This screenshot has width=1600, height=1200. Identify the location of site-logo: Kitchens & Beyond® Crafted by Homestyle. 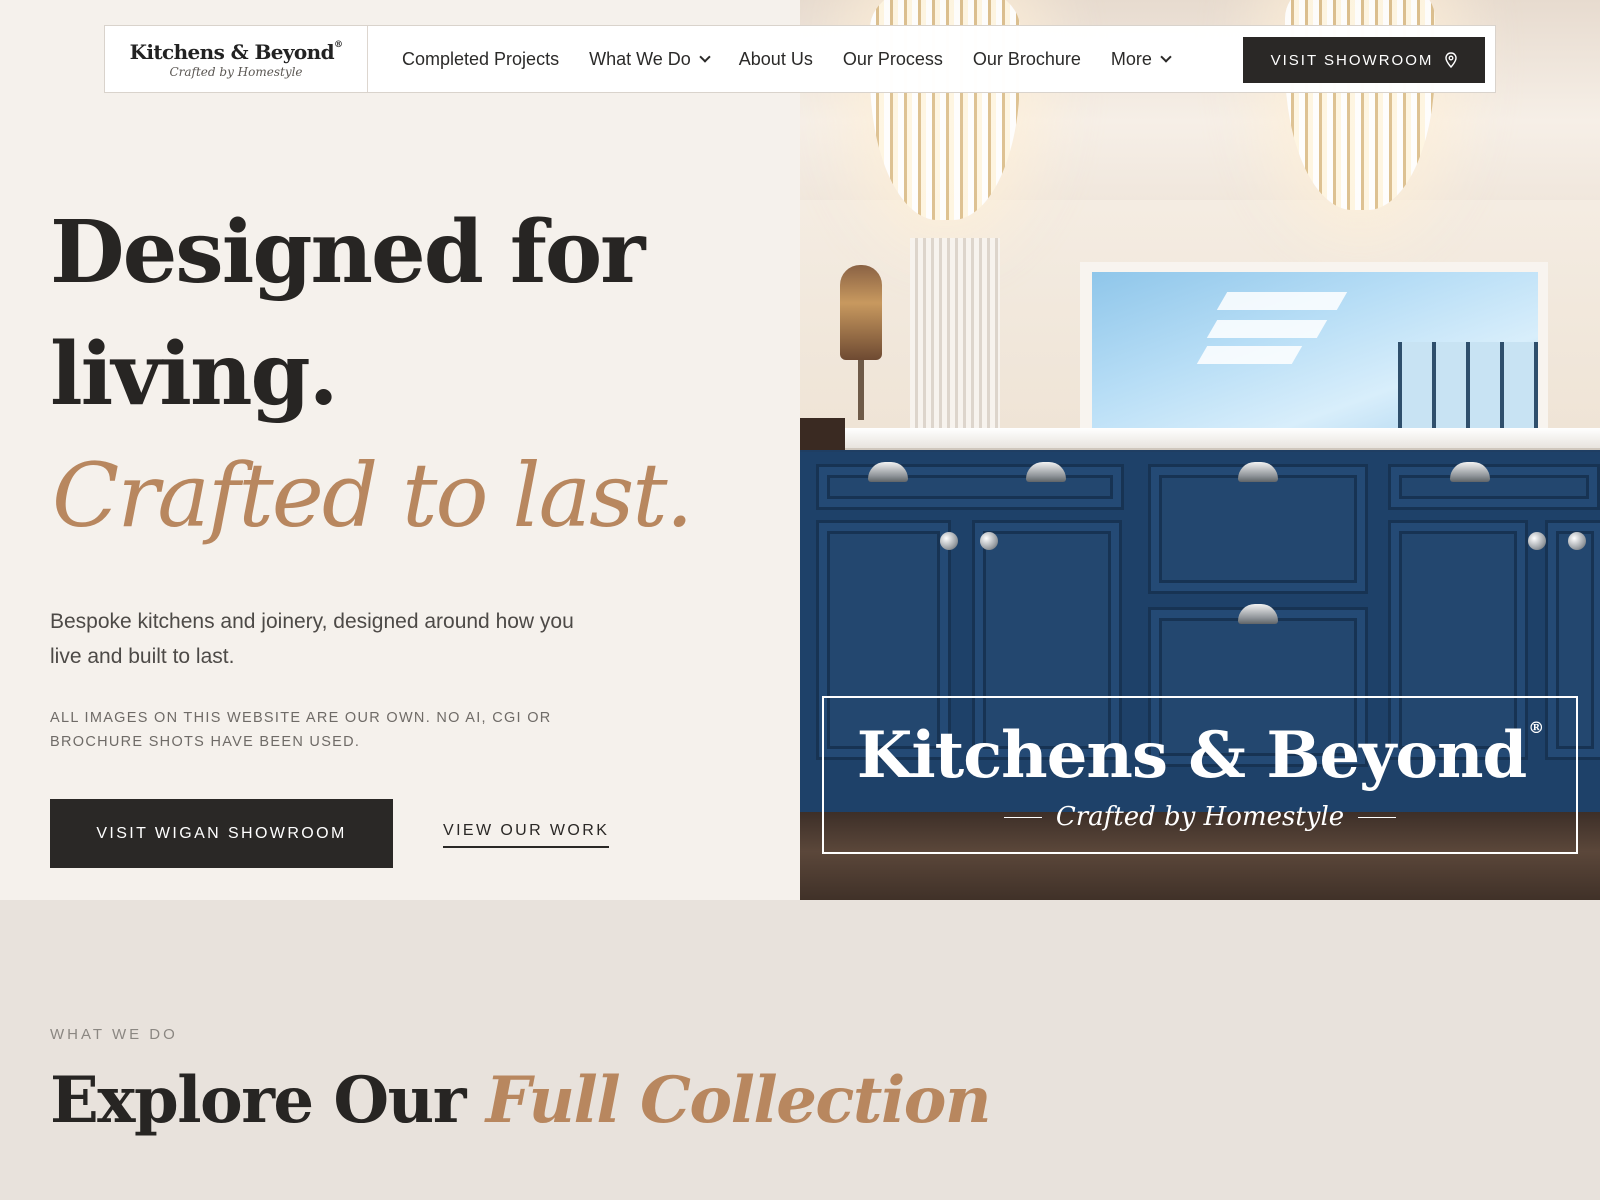
(236, 59).